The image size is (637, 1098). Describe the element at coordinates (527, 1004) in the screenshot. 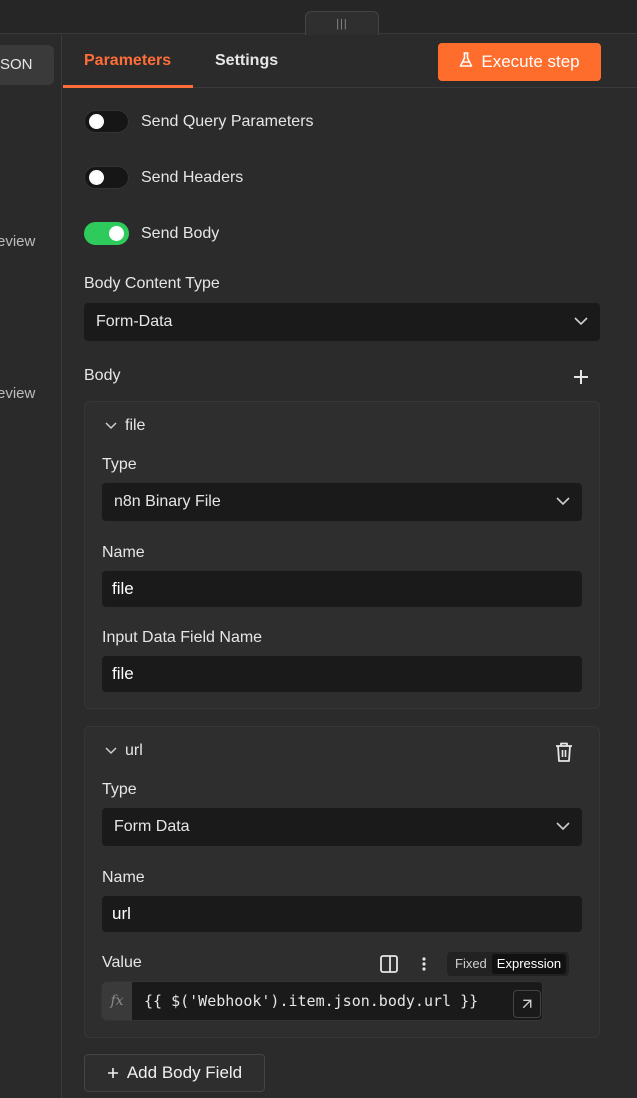

I see `expand-expression-icon` at that location.